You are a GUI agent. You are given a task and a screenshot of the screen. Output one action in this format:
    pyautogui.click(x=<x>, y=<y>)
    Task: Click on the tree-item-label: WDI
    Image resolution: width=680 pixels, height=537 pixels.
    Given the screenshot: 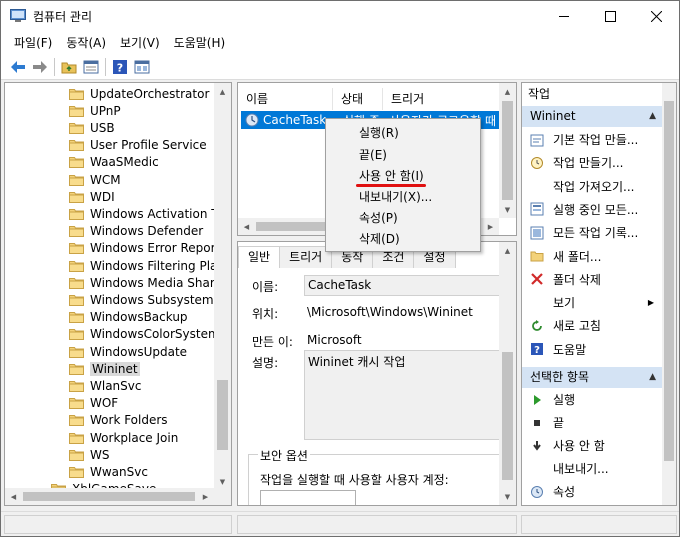 What is the action you would take?
    pyautogui.click(x=102, y=196)
    